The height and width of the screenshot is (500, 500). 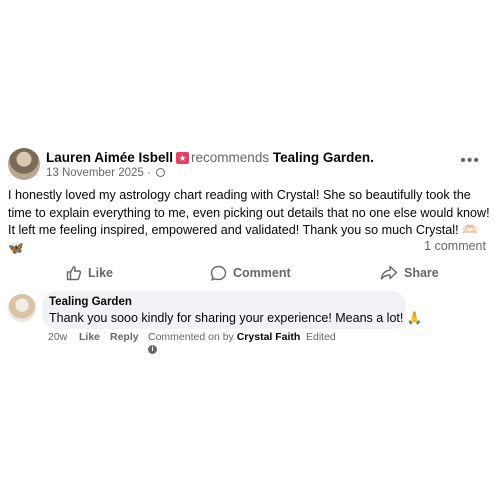 I want to click on globe-icon, so click(x=161, y=172).